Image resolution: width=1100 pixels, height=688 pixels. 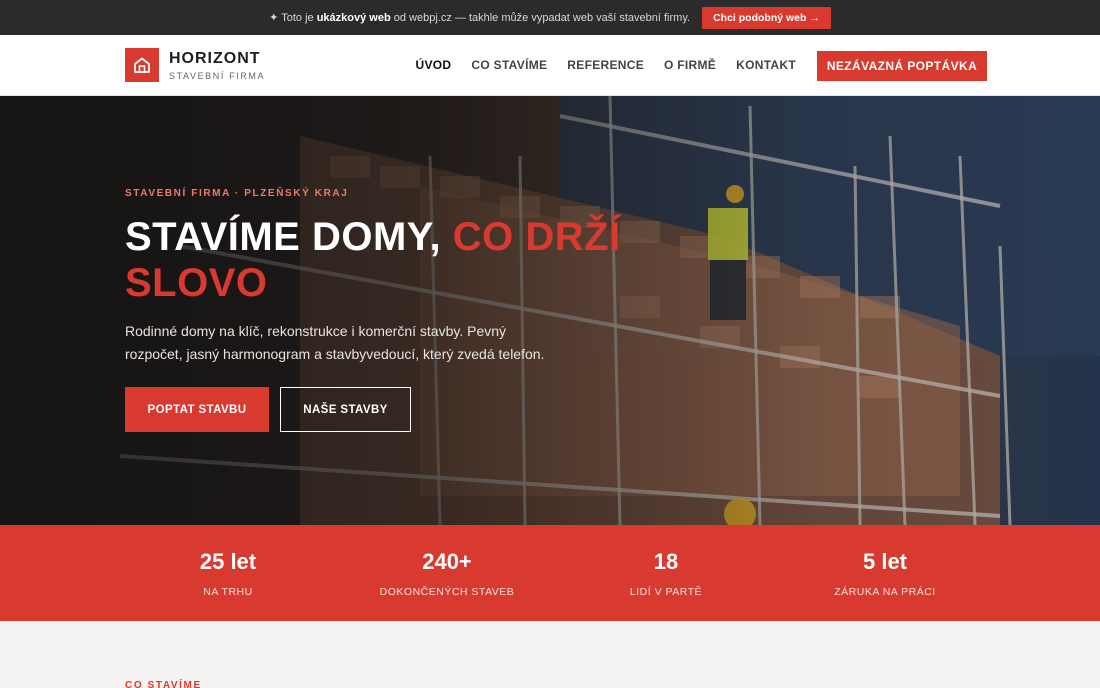 I want to click on hero-title: STAVÍME DOMY, CO DRŽÍ SLOVO, so click(x=385, y=260).